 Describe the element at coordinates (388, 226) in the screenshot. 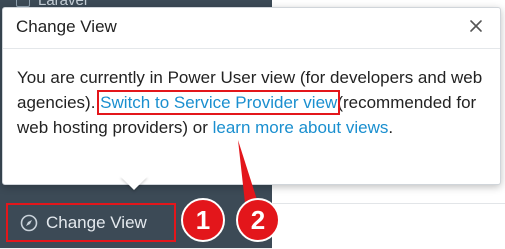

I see `footer-bar` at that location.